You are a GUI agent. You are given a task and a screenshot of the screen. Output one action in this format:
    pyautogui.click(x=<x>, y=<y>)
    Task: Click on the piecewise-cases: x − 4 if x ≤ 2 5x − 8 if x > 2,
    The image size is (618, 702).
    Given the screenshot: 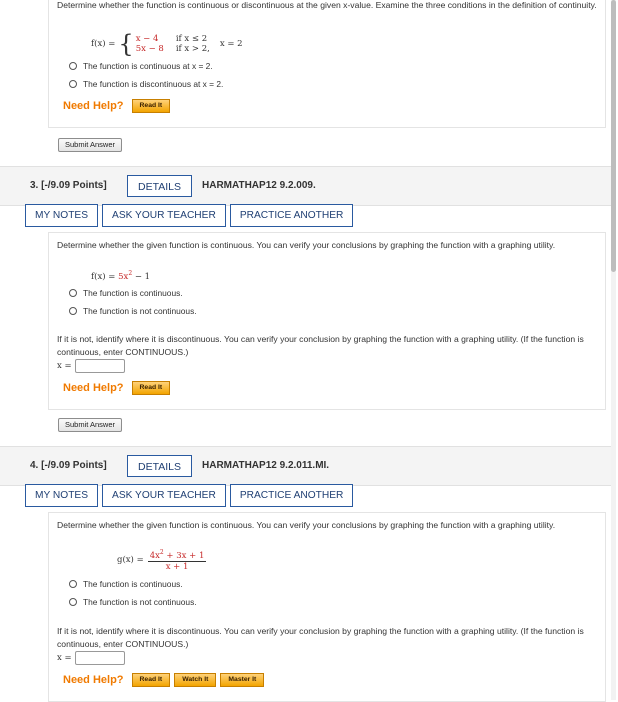 What is the action you would take?
    pyautogui.click(x=173, y=44)
    